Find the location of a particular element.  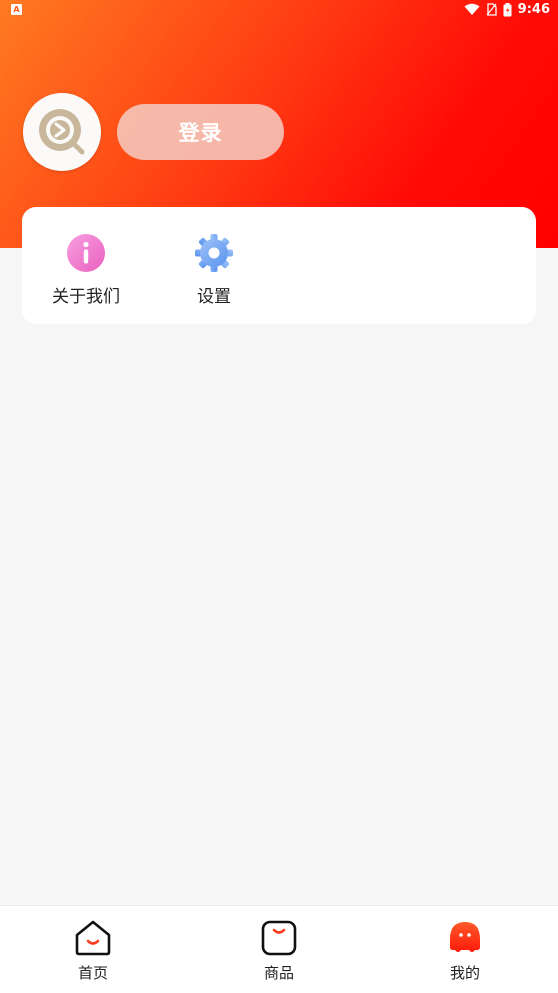

menu-item-label: 设置 is located at coordinates (214, 297).